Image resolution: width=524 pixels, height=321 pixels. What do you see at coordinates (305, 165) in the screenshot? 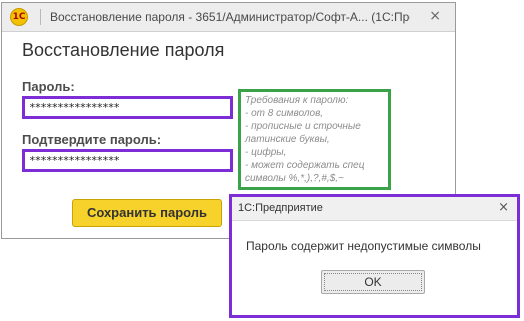
I see `hint-line: - может содержать спец` at bounding box center [305, 165].